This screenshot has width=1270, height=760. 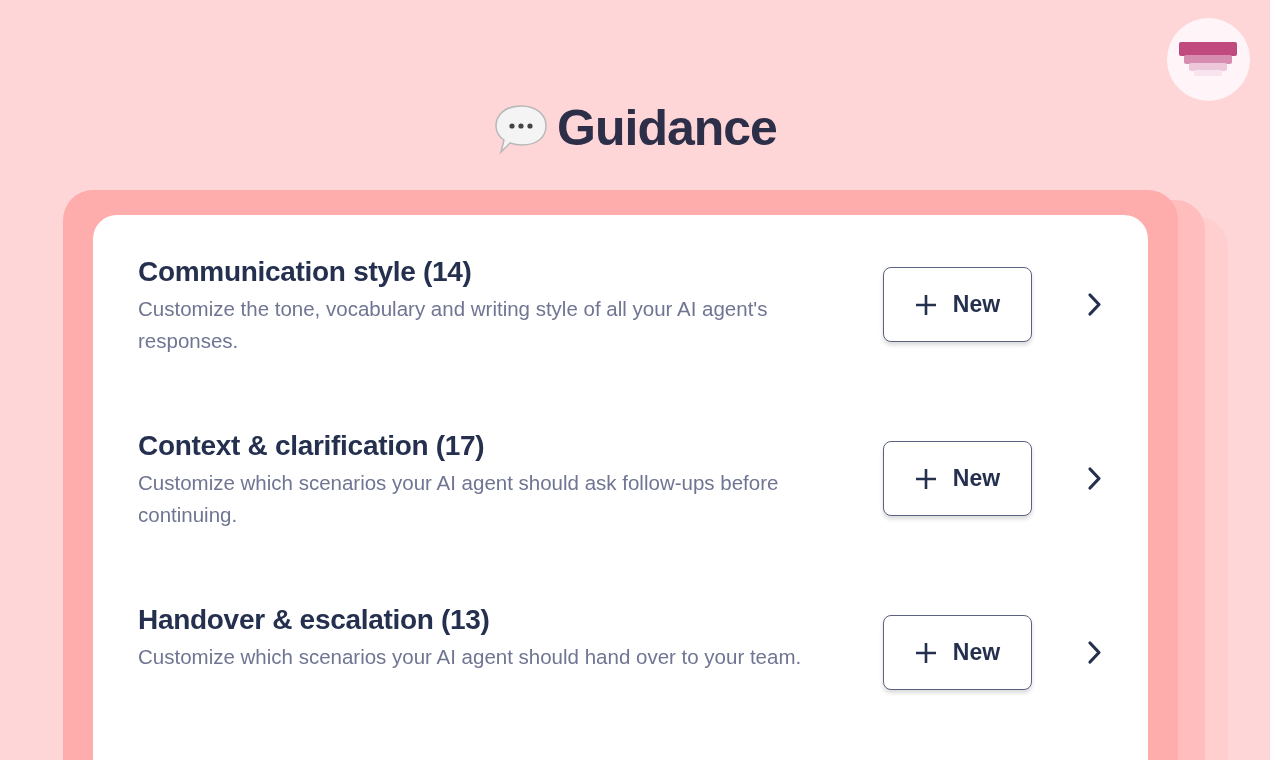 I want to click on section-title: Context & clarification (17), so click(x=312, y=446).